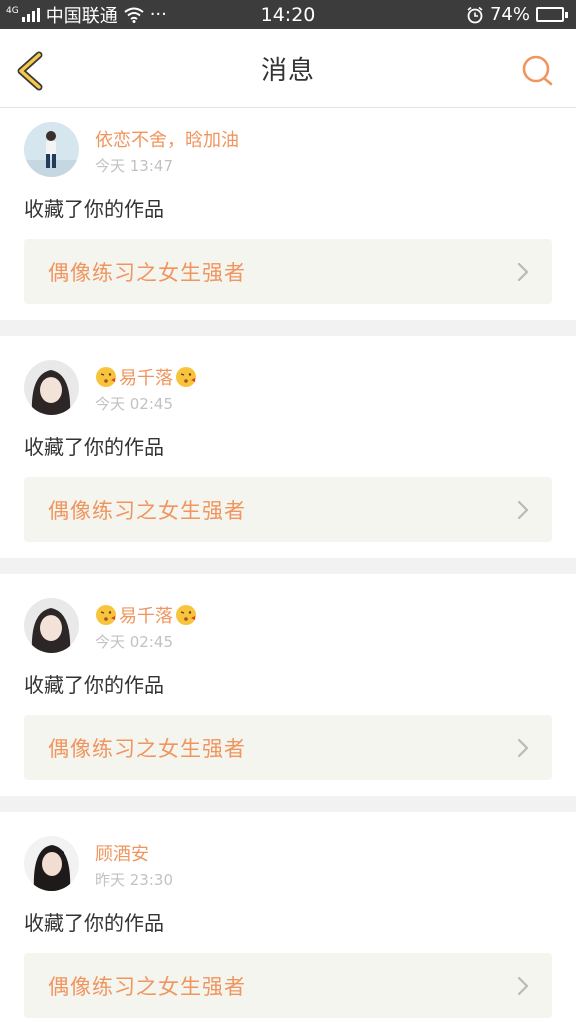  I want to click on nav-bar: 消息, so click(288, 68).